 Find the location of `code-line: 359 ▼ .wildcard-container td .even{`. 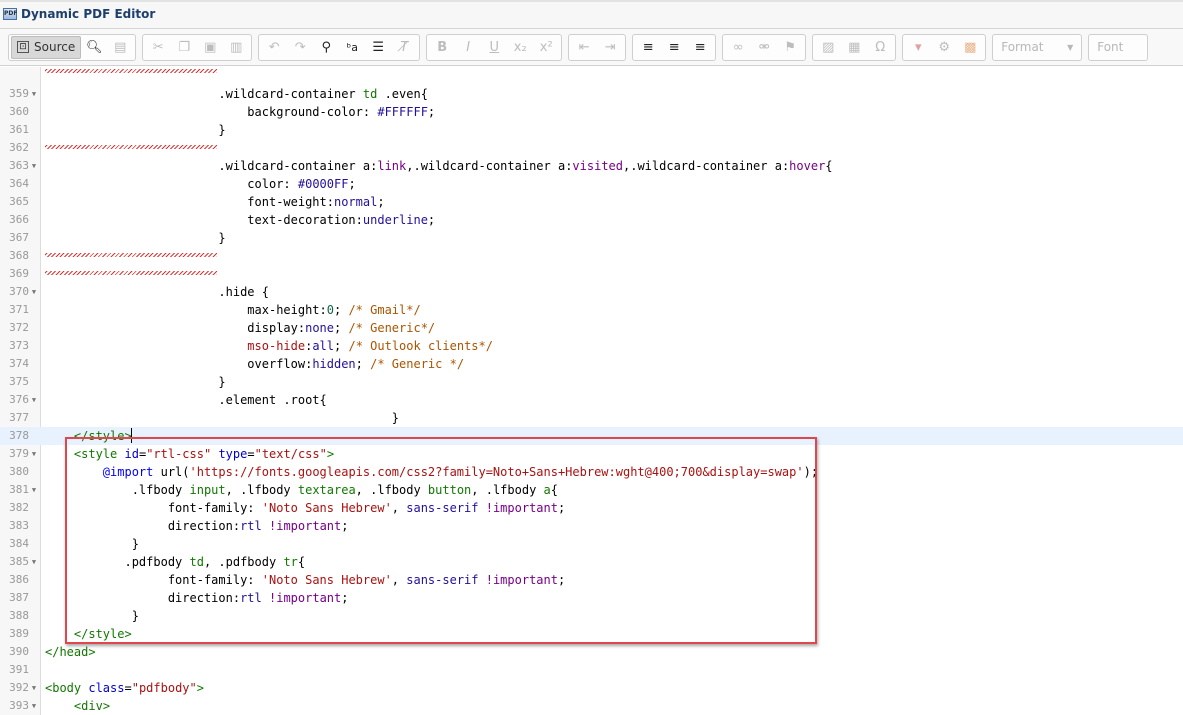

code-line: 359 ▼ .wildcard-container td .even{ is located at coordinates (591, 94).